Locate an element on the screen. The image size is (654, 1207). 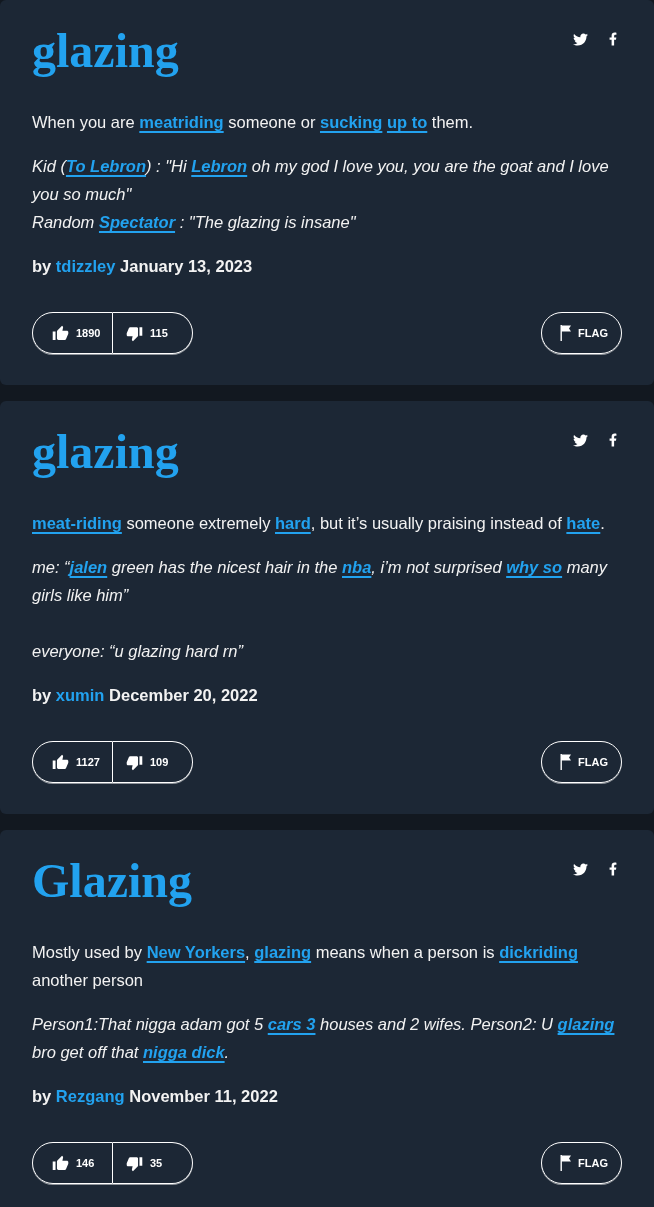
byline-text: by tdizzley January 13, 2023 is located at coordinates (143, 266).